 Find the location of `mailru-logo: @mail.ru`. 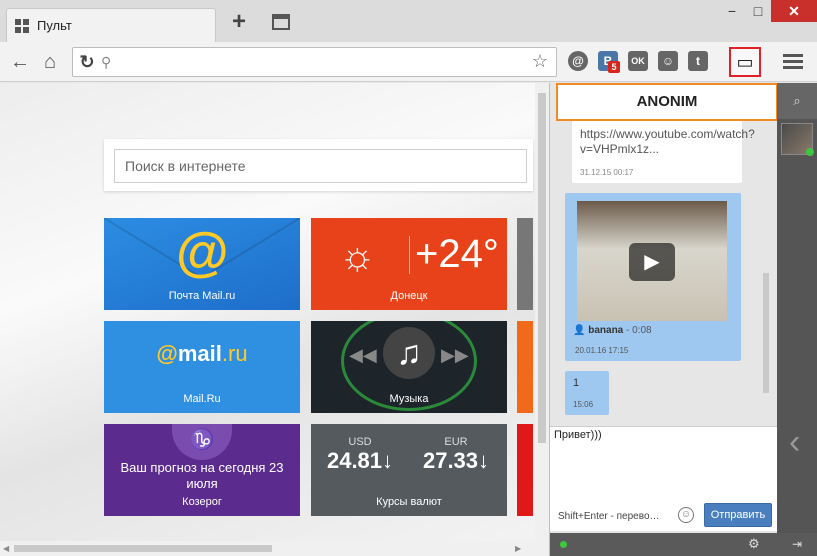

mailru-logo: @mail.ru is located at coordinates (202, 354).